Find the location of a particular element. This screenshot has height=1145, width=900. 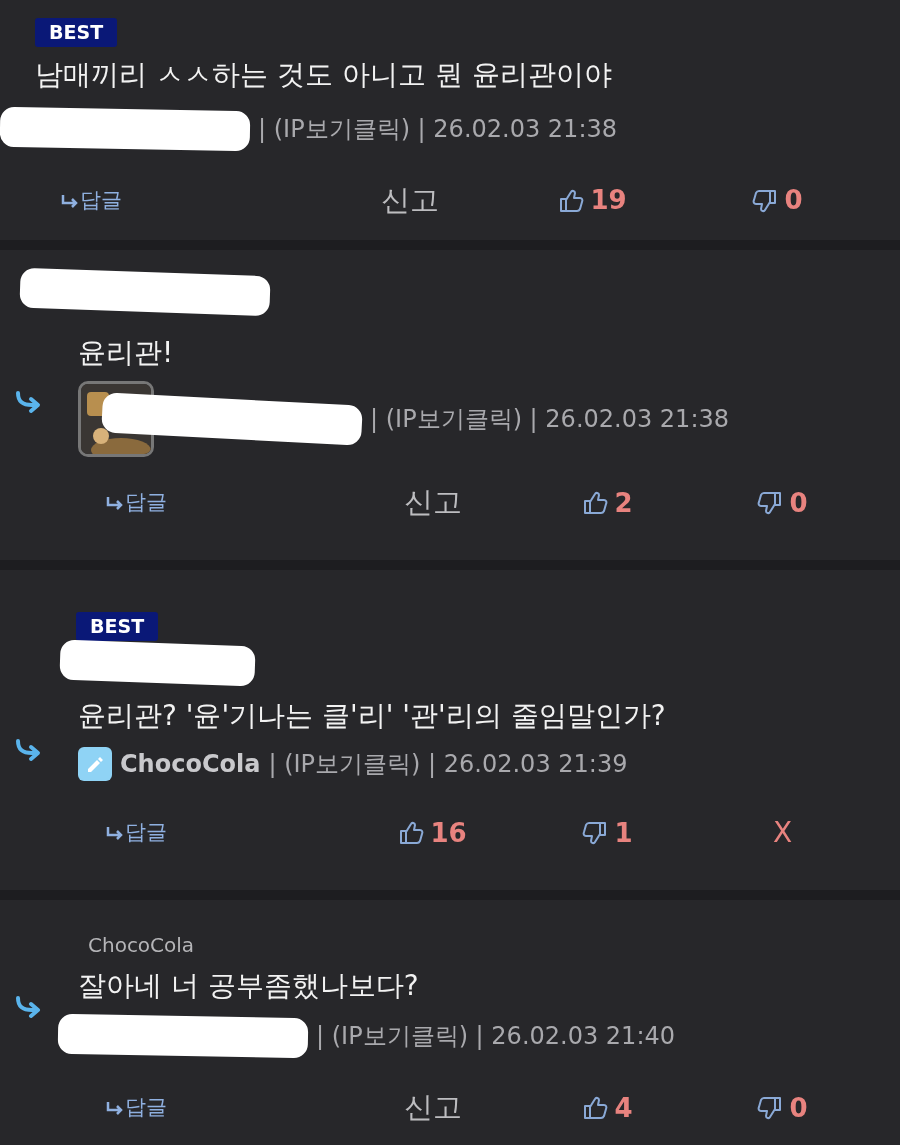

like-button: 2 is located at coordinates (607, 503).